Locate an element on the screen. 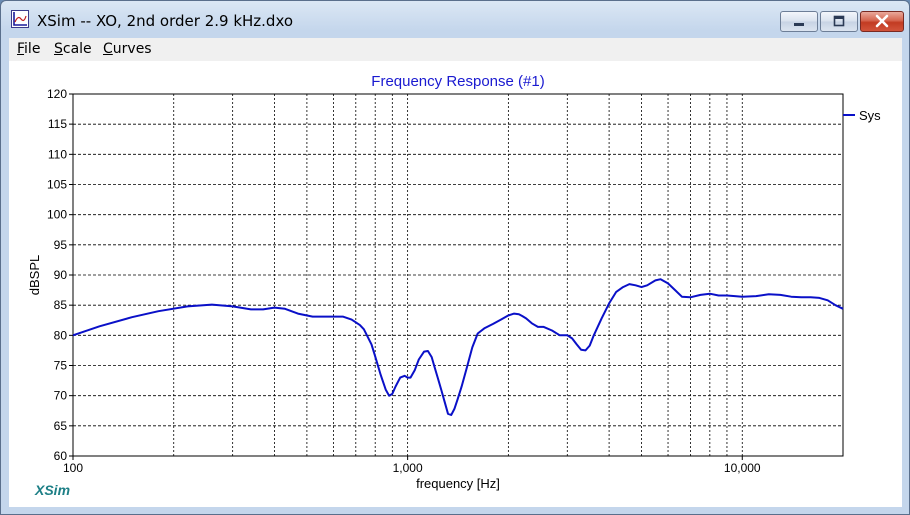  menu-scale: Scale is located at coordinates (73, 49).